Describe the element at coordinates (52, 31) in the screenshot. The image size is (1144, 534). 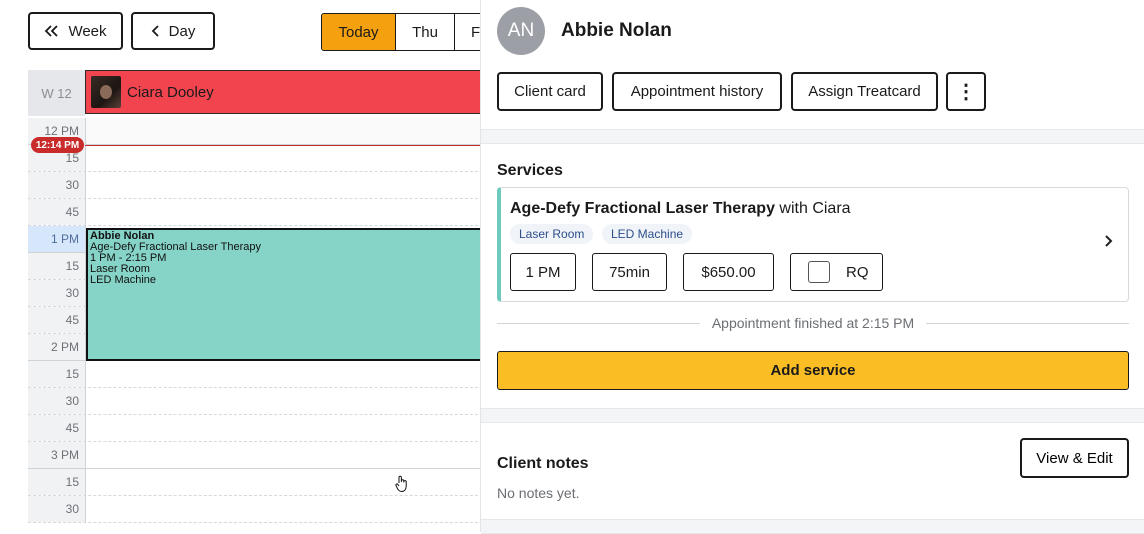
I see `double-chevron-left-icon` at that location.